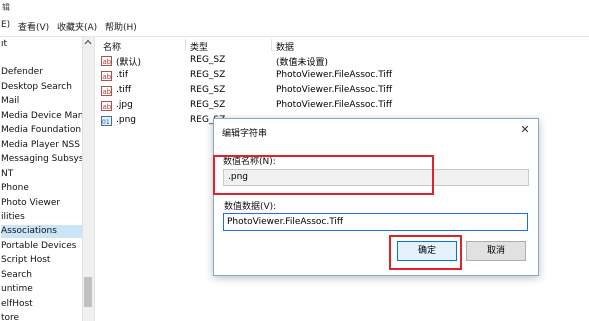 This screenshot has height=321, width=589. I want to click on value-name: (默认), so click(128, 61).